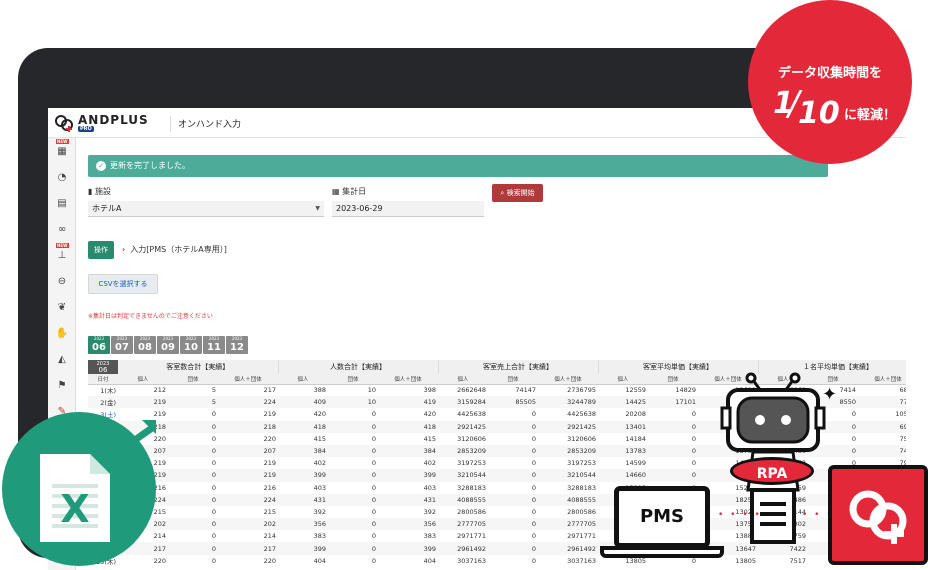 This screenshot has width=930, height=570. What do you see at coordinates (123, 284) in the screenshot?
I see `csv-select-button: CSVを選択する` at bounding box center [123, 284].